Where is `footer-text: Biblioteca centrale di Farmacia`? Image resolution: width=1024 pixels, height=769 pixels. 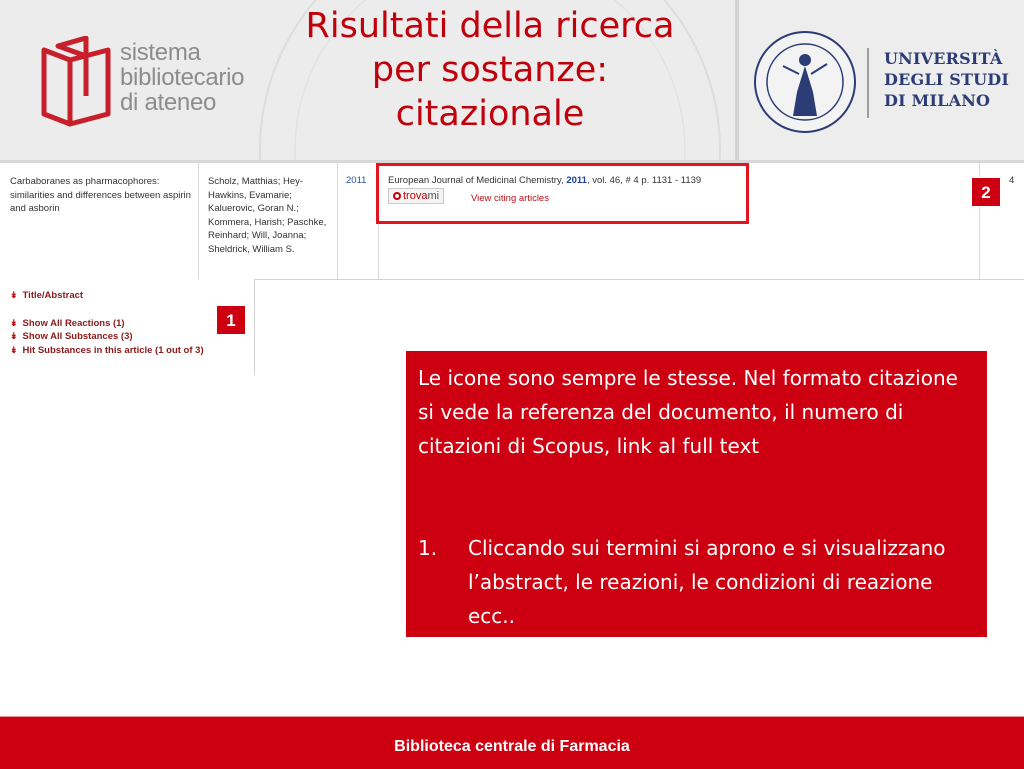
footer-text: Biblioteca centrale di Farmacia is located at coordinates (512, 746).